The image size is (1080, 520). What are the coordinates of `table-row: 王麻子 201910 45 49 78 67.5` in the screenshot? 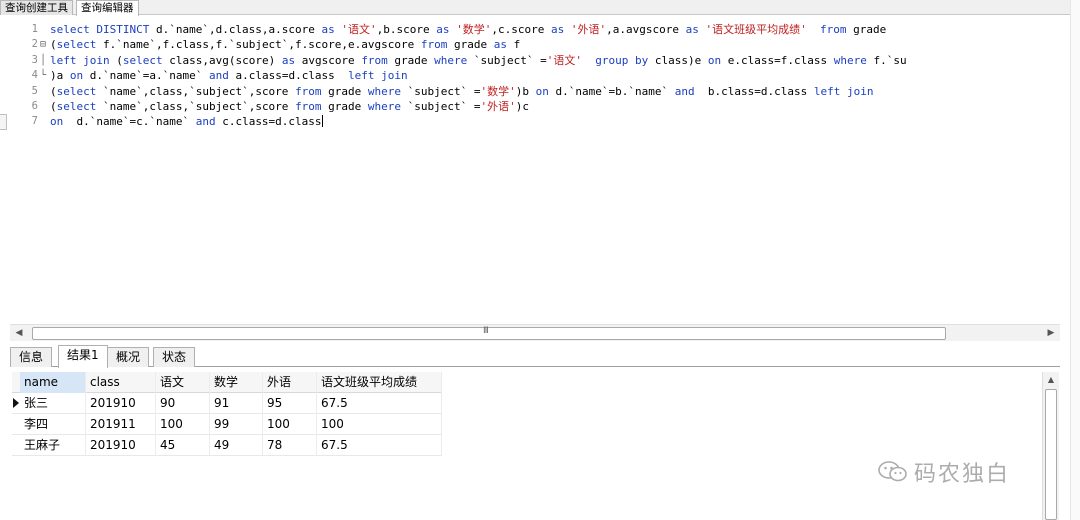 It's located at (227, 445).